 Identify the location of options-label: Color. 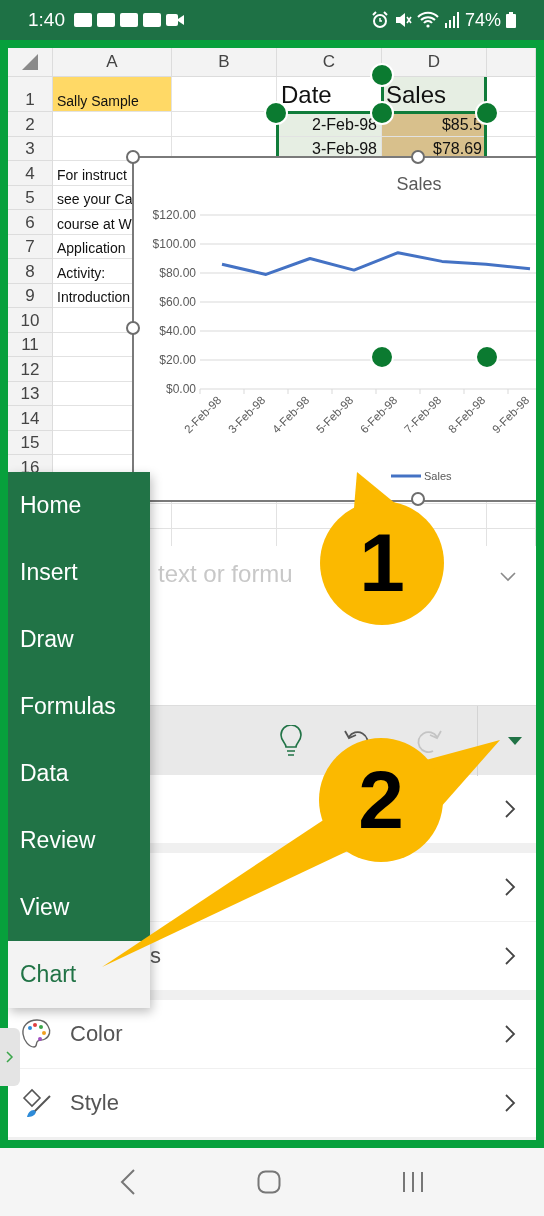
(96, 1034).